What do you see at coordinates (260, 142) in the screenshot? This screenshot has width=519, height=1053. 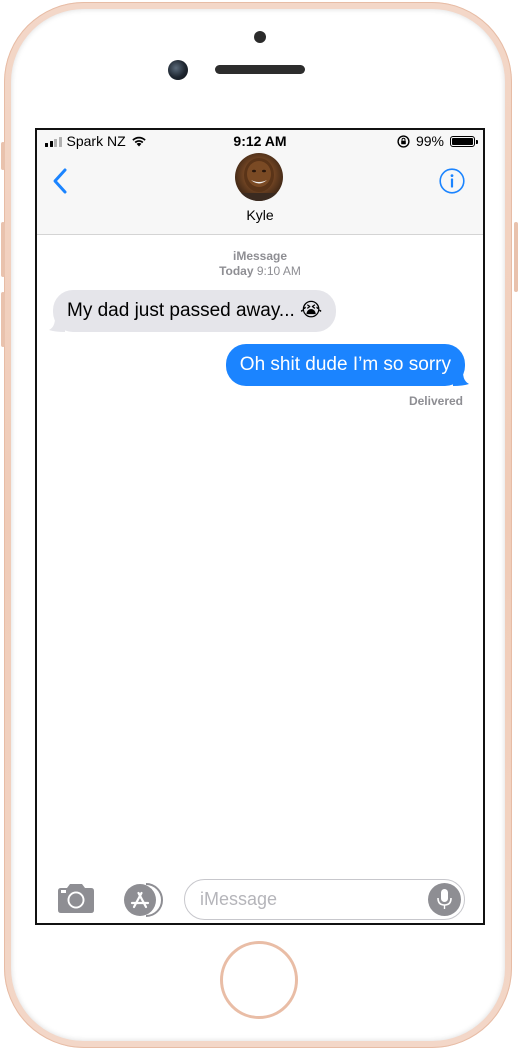 I see `status-bar: Spark NZ 9:12 AM 99%` at bounding box center [260, 142].